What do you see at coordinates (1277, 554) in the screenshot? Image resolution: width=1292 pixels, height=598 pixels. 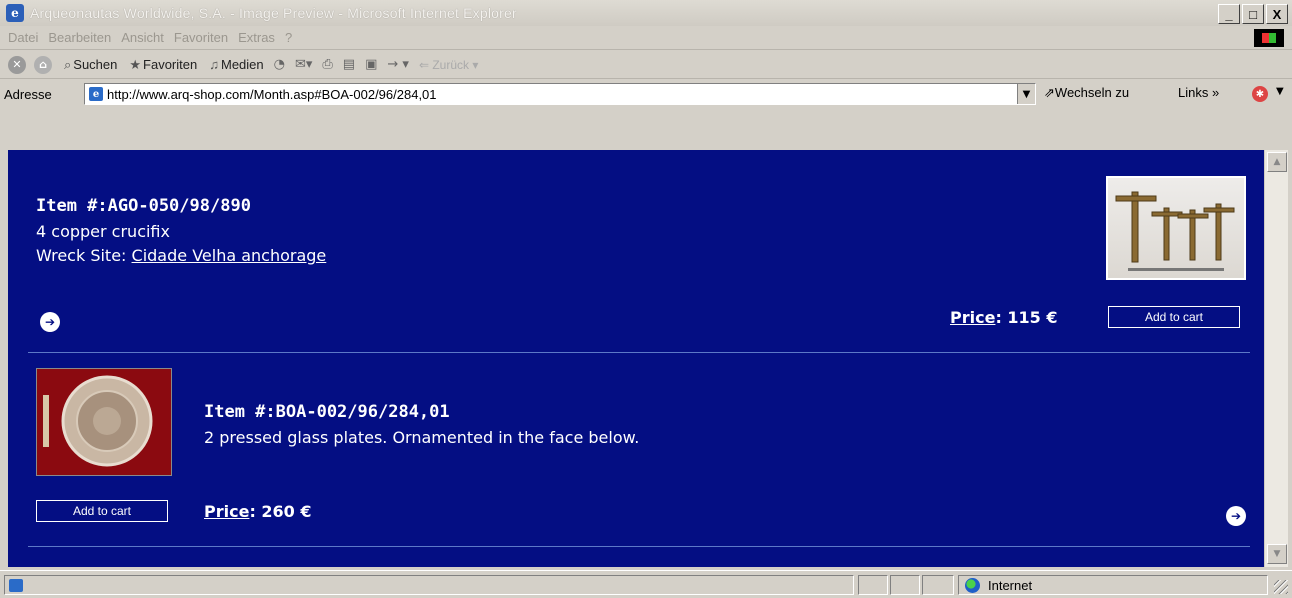 I see `scroll-down-icon: ▼` at bounding box center [1277, 554].